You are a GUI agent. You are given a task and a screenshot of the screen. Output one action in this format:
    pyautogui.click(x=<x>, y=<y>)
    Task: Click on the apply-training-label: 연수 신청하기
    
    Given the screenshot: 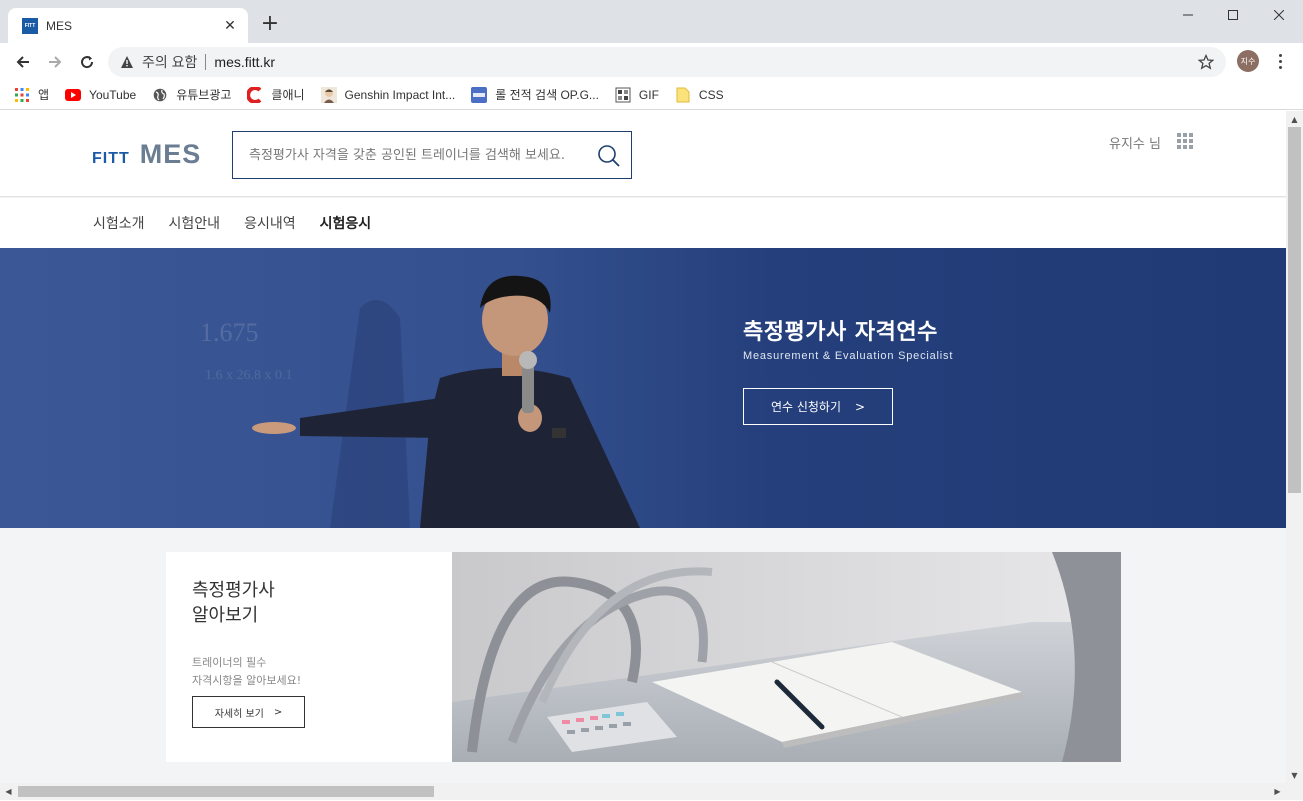 What is the action you would take?
    pyautogui.click(x=805, y=407)
    